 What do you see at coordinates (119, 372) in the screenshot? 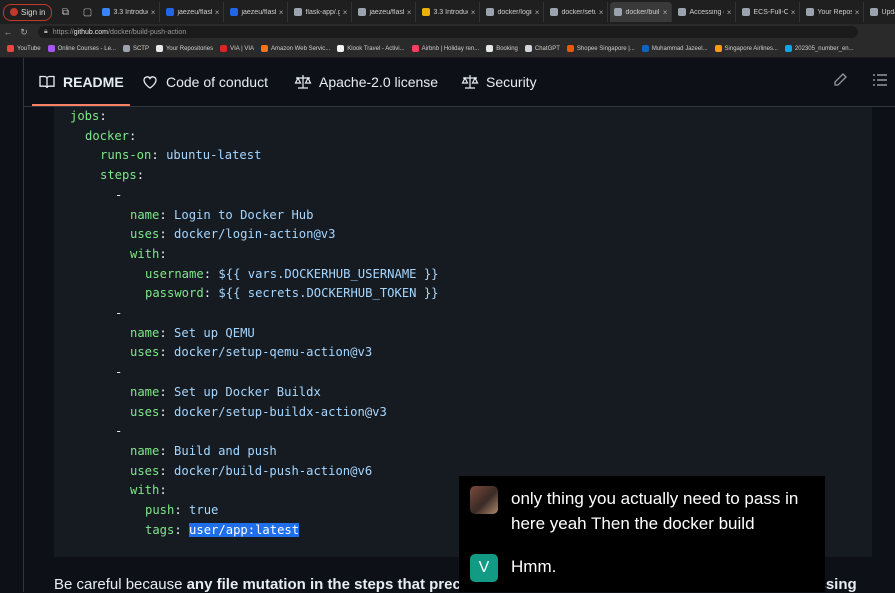
I see `code-list-dash: -` at bounding box center [119, 372].